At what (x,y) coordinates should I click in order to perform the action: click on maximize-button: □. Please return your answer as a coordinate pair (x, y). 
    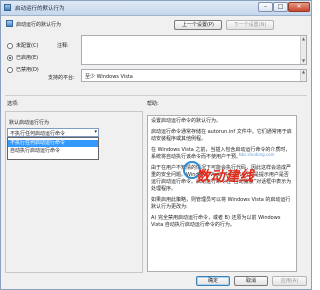
    Looking at the image, I should click on (280, 7).